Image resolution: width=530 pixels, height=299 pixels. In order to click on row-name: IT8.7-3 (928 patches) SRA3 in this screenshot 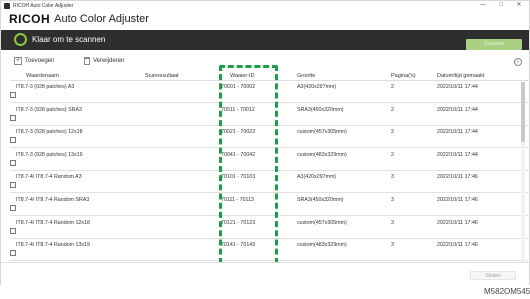, I will do `click(49, 109)`.